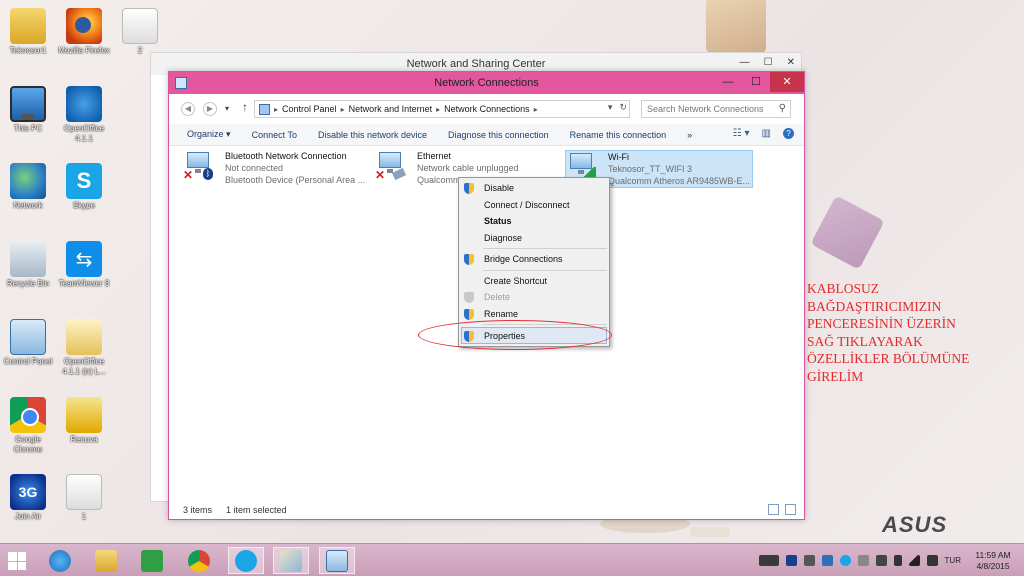 The width and height of the screenshot is (1024, 576). Describe the element at coordinates (618, 135) in the screenshot. I see `rename-button: Rename this connection` at that location.